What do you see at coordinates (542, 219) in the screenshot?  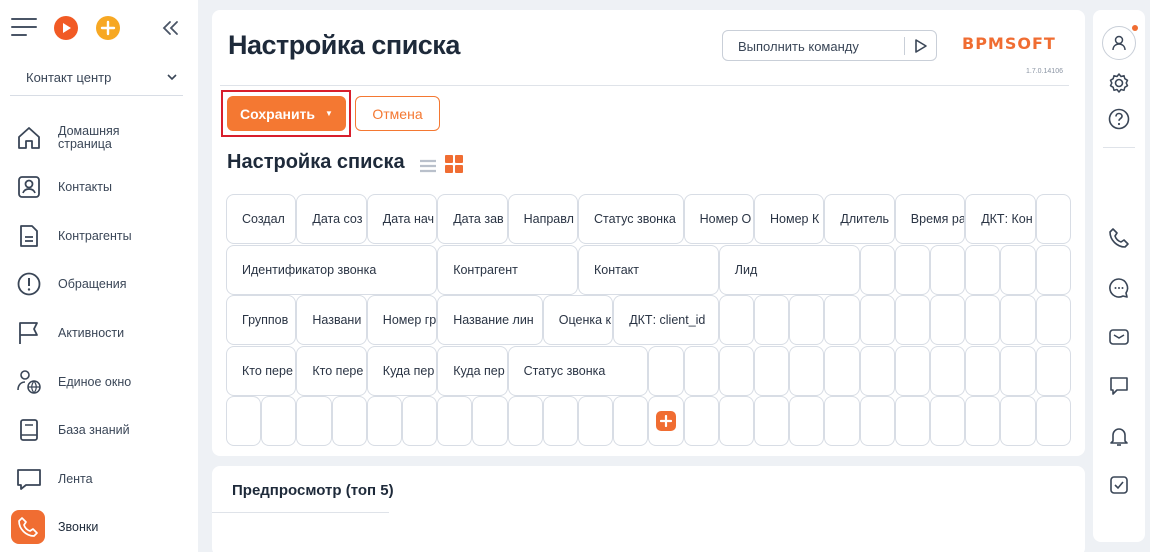 I see `column-cell: Направл` at bounding box center [542, 219].